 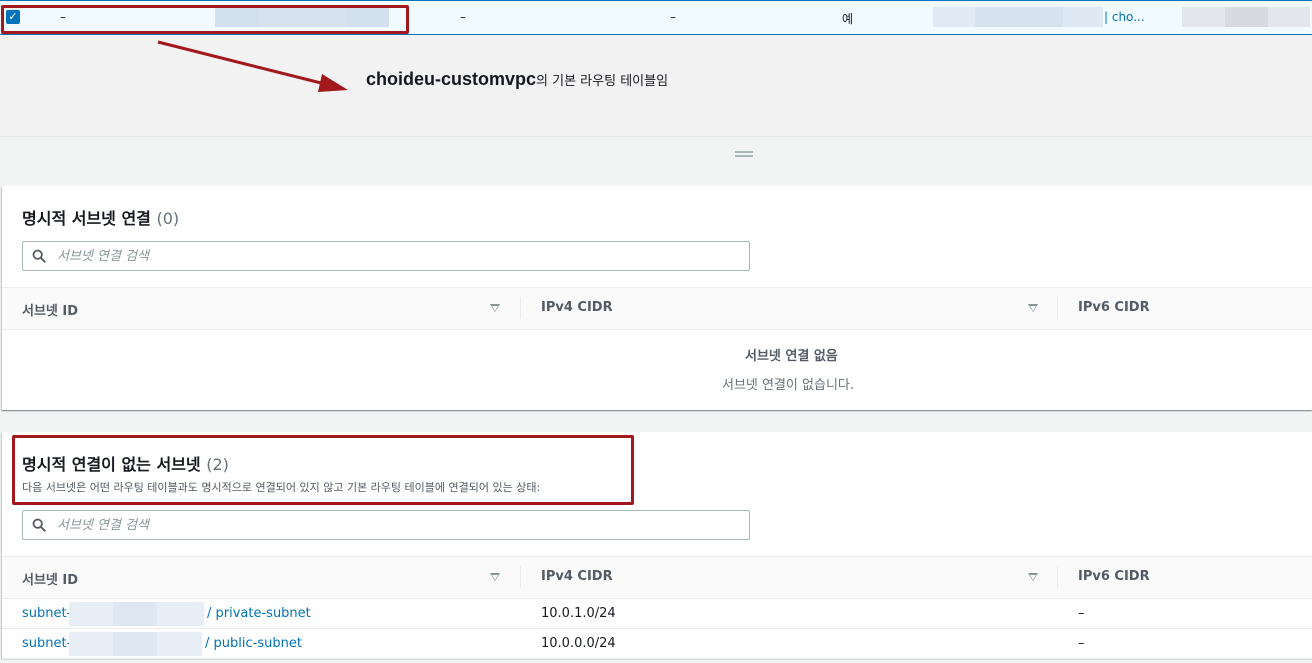 What do you see at coordinates (323, 470) in the screenshot?
I see `highlight-box-implicit` at bounding box center [323, 470].